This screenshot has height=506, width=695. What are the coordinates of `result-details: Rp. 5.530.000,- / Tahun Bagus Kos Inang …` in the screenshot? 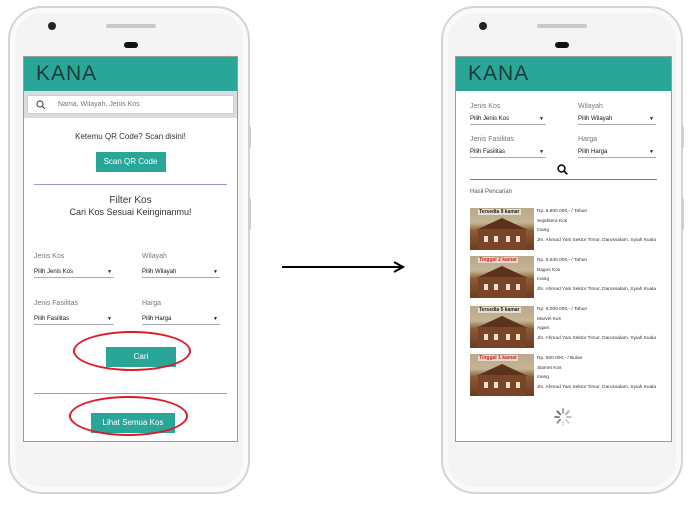 It's located at (596, 275).